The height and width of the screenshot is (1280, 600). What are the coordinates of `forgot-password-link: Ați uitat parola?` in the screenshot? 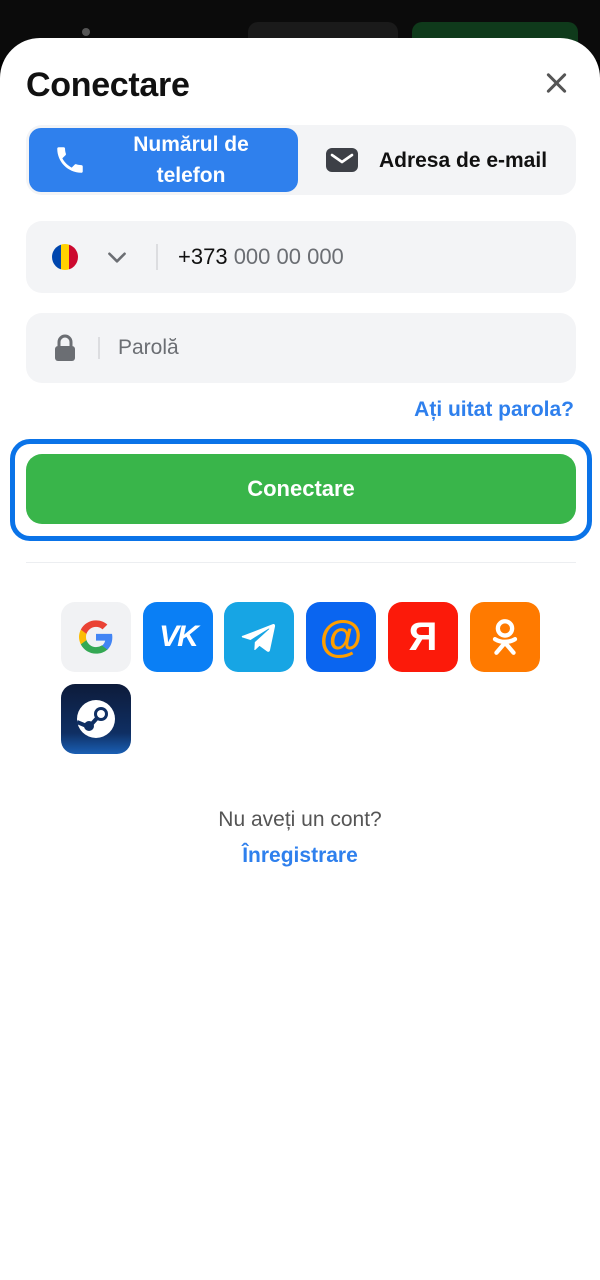 It's located at (494, 410).